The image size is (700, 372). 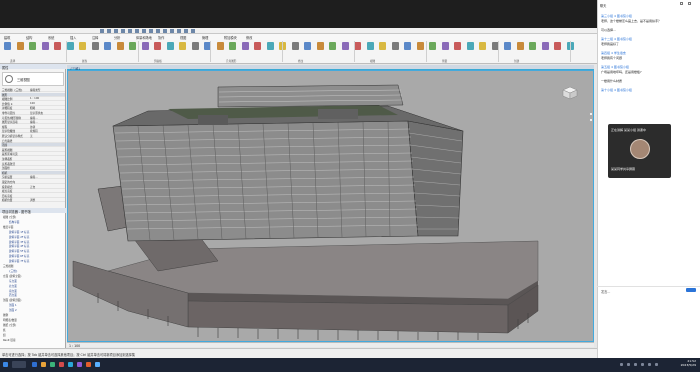 What do you see at coordinates (33, 168) in the screenshot?
I see `property-row: 剖面框` at bounding box center [33, 168].